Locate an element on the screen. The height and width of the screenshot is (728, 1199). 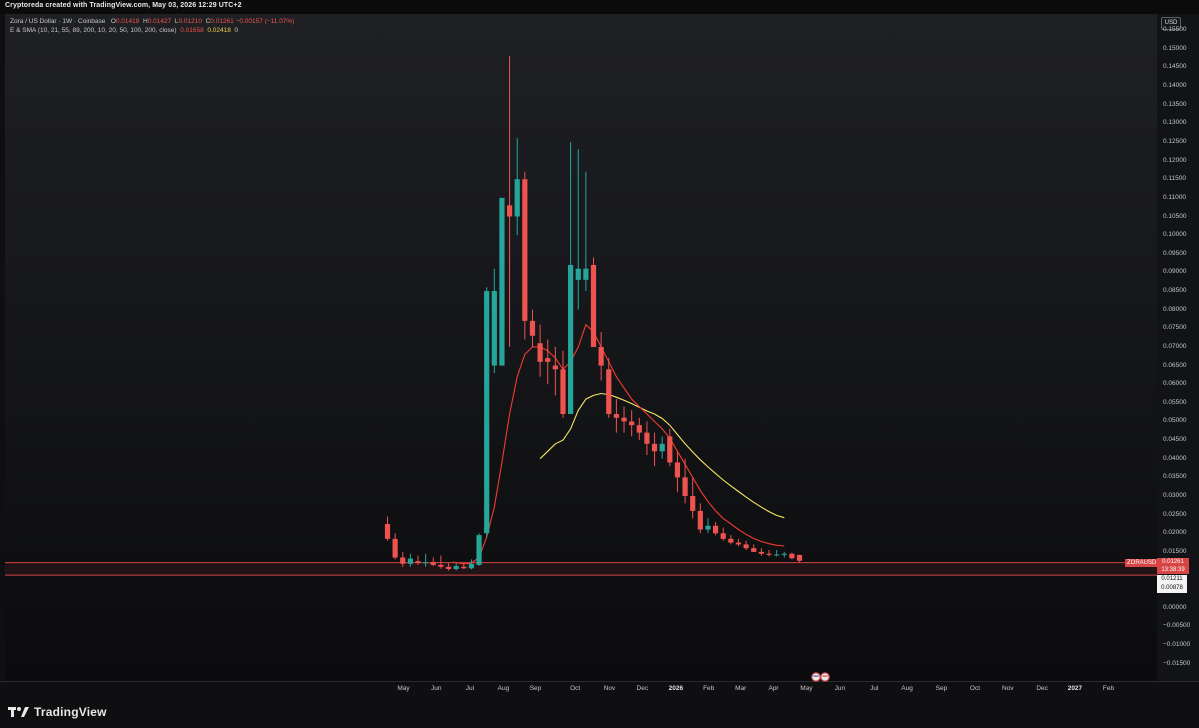
y-tick-label: 0.06000 is located at coordinates (1175, 384).